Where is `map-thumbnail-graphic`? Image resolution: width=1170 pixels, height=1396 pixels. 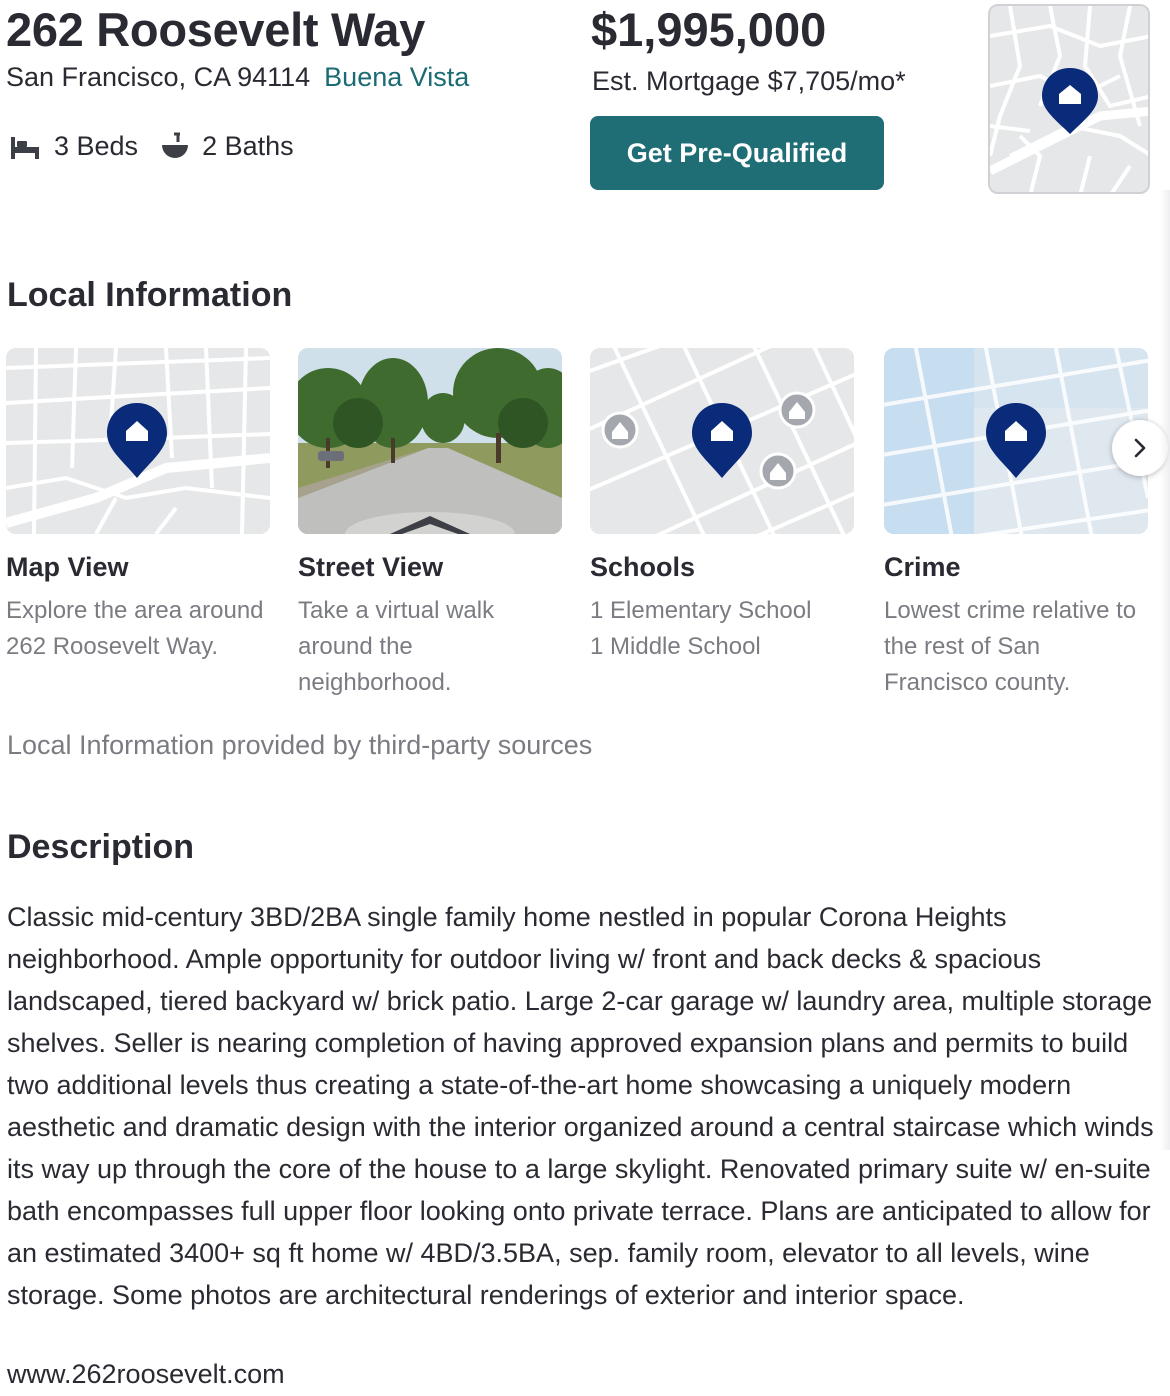
map-thumbnail-graphic is located at coordinates (1069, 99).